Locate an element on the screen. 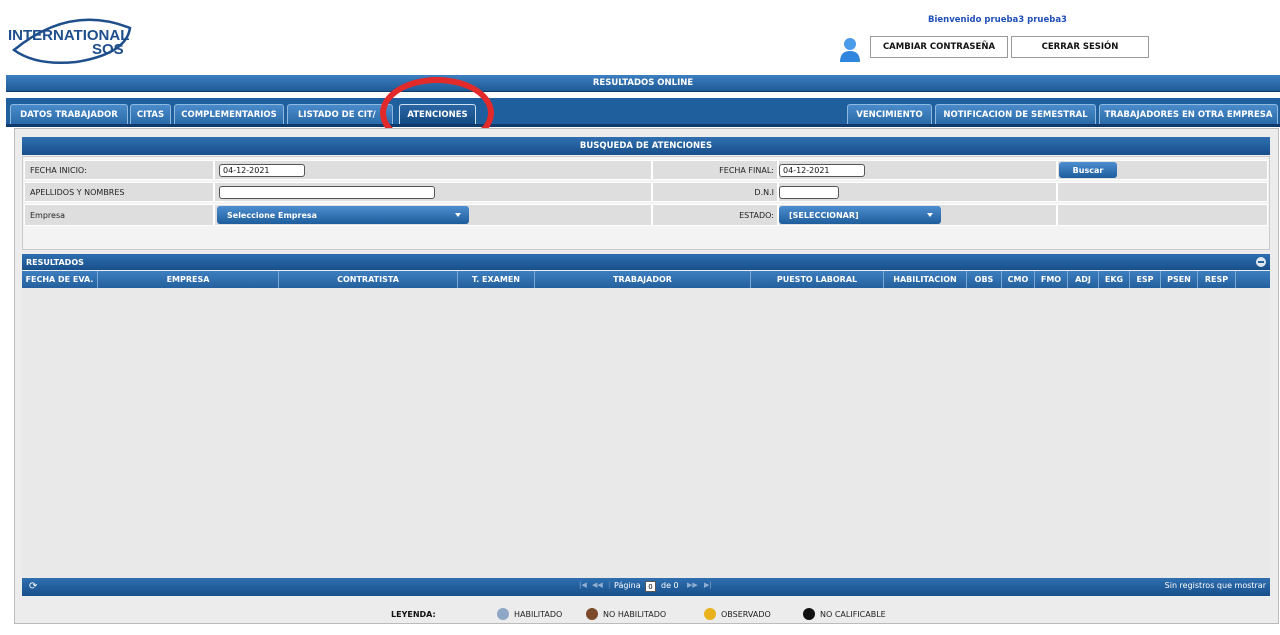 This screenshot has height=635, width=1280. legend-label: NO HABILITADO is located at coordinates (635, 614).